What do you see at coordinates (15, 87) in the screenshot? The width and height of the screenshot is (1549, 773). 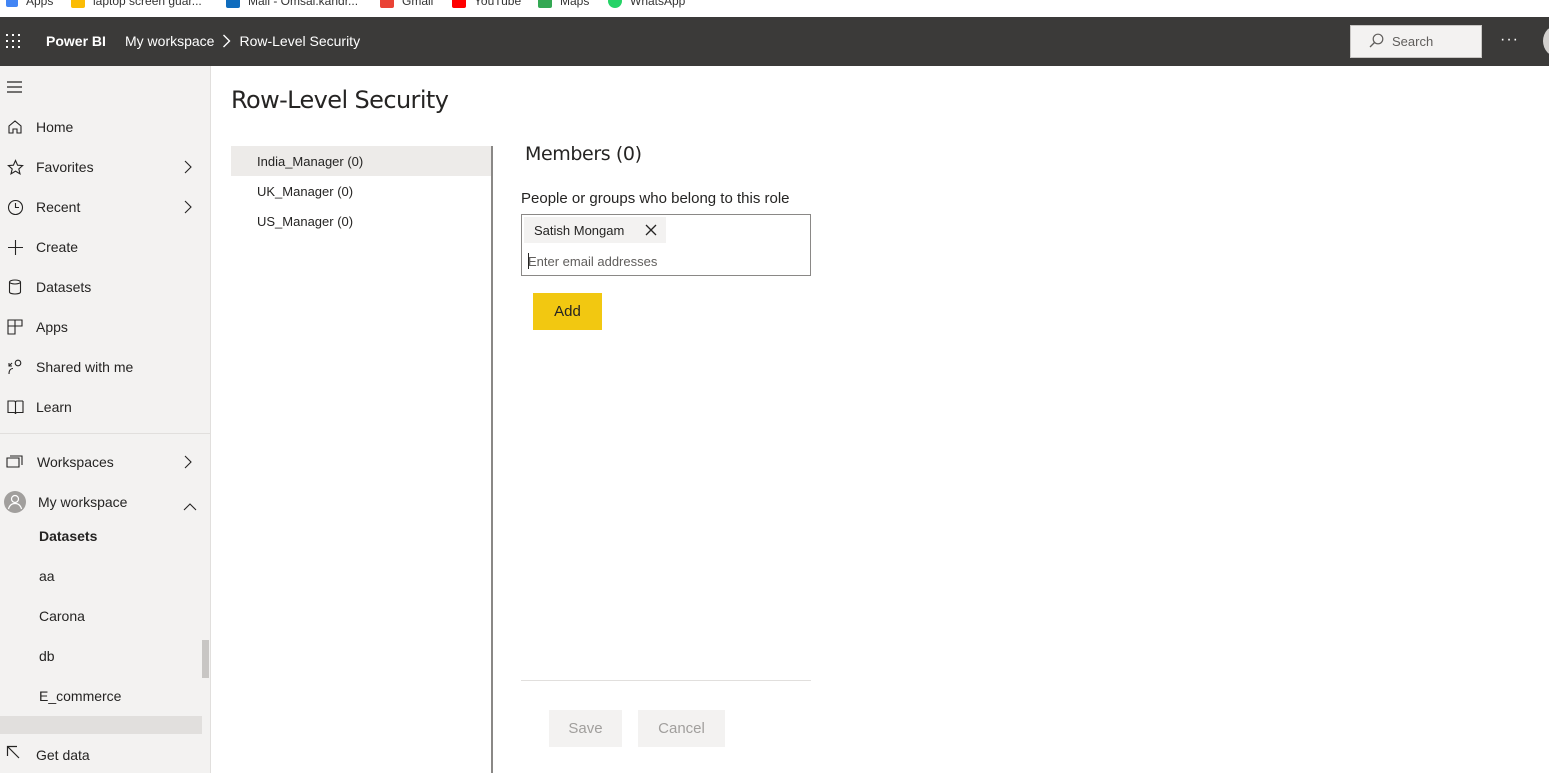 I see `hamburger-icon` at bounding box center [15, 87].